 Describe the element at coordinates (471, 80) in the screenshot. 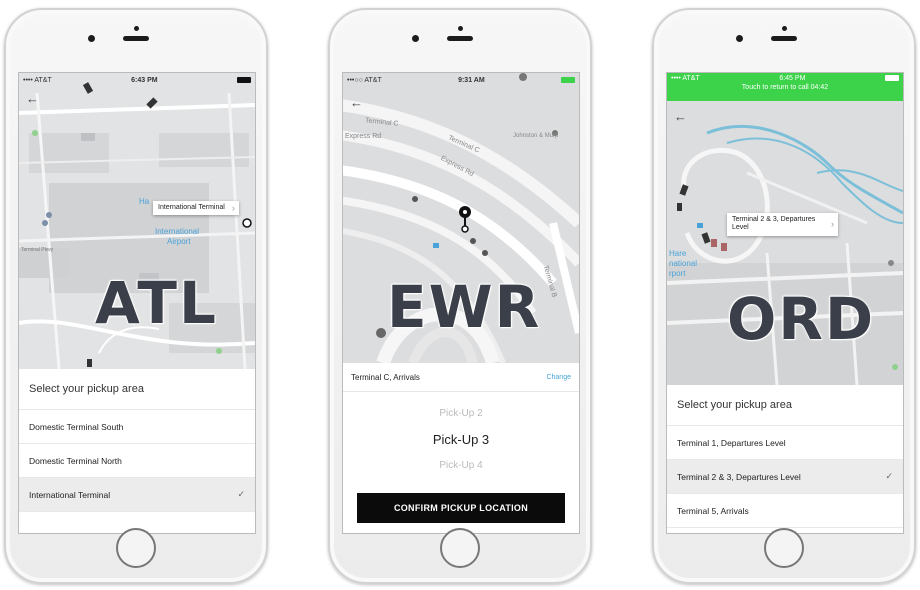

I see `status-time: 9:31 AM` at that location.